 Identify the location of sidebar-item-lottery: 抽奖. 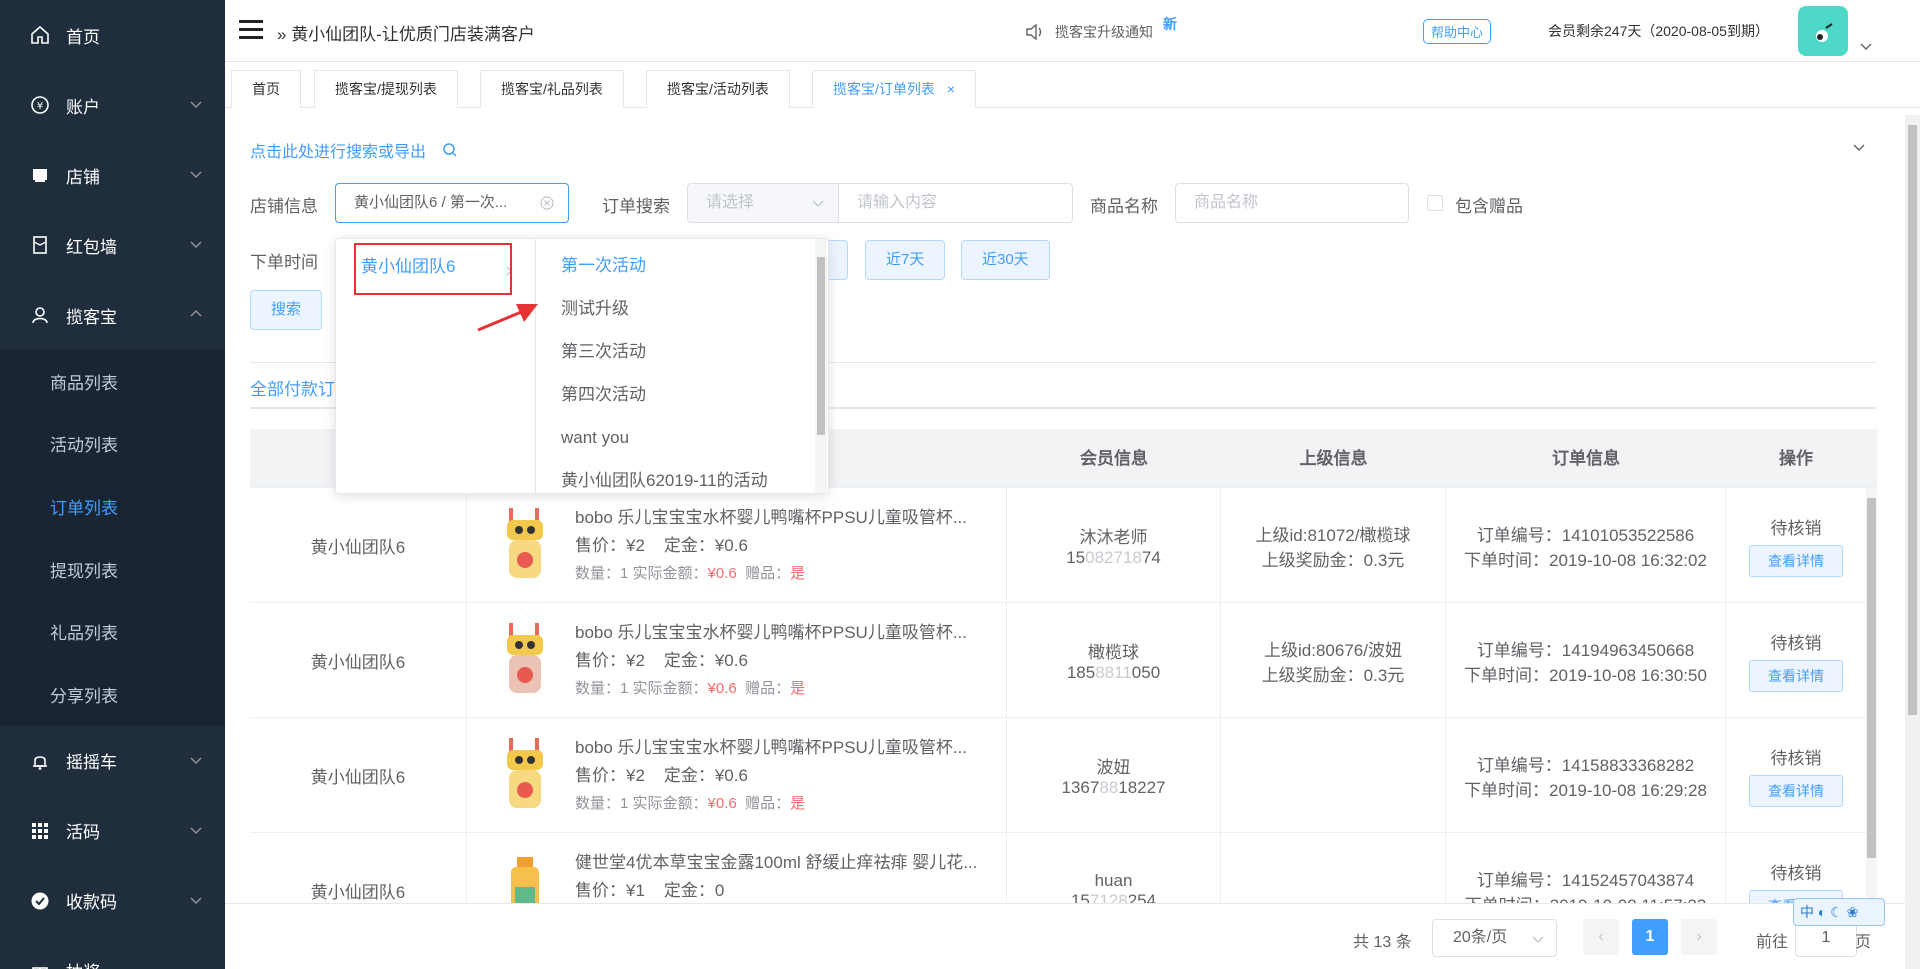
(112, 952).